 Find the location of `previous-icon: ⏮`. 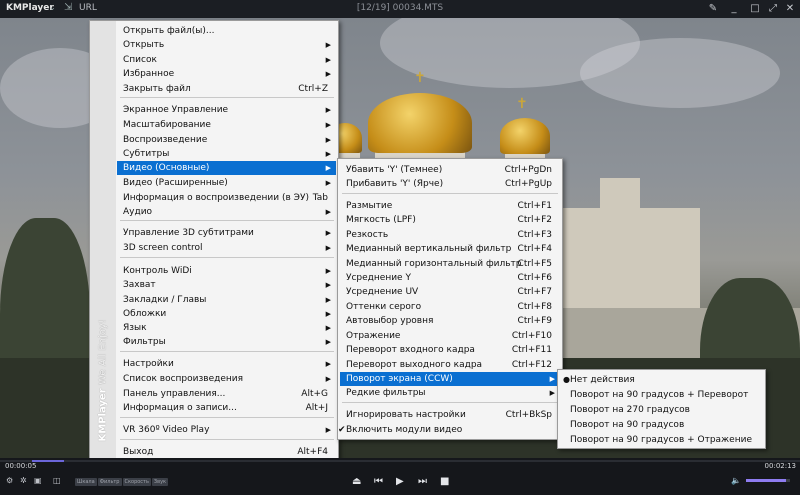

previous-icon: ⏮ is located at coordinates (378, 481).